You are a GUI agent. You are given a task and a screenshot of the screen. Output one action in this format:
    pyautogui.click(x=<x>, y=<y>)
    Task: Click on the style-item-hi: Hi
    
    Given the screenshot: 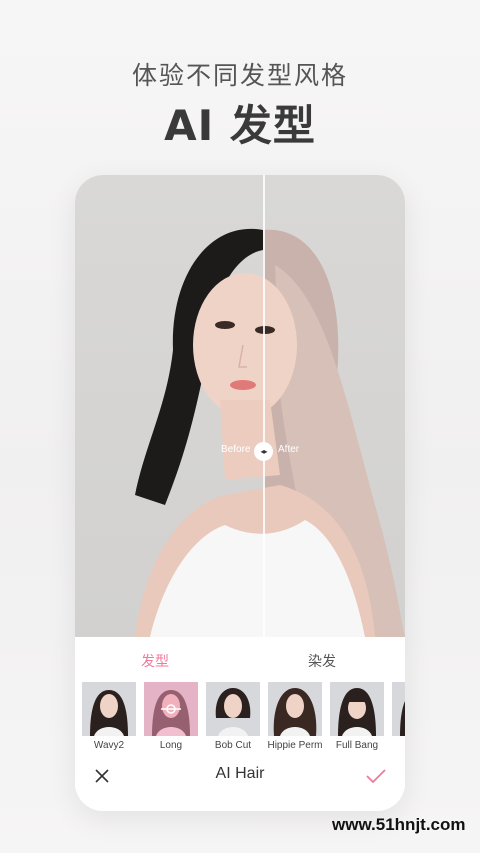 What is the action you would take?
    pyautogui.click(x=398, y=717)
    